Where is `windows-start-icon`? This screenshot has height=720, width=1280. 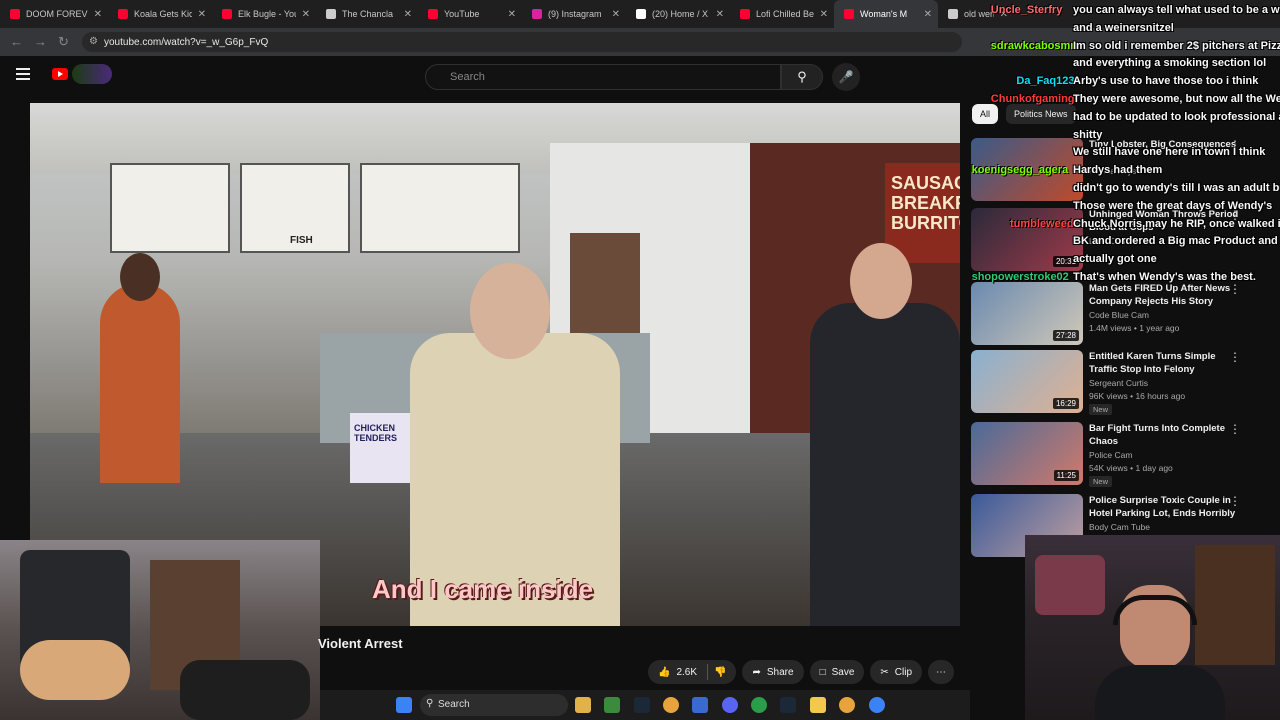 windows-start-icon is located at coordinates (404, 705).